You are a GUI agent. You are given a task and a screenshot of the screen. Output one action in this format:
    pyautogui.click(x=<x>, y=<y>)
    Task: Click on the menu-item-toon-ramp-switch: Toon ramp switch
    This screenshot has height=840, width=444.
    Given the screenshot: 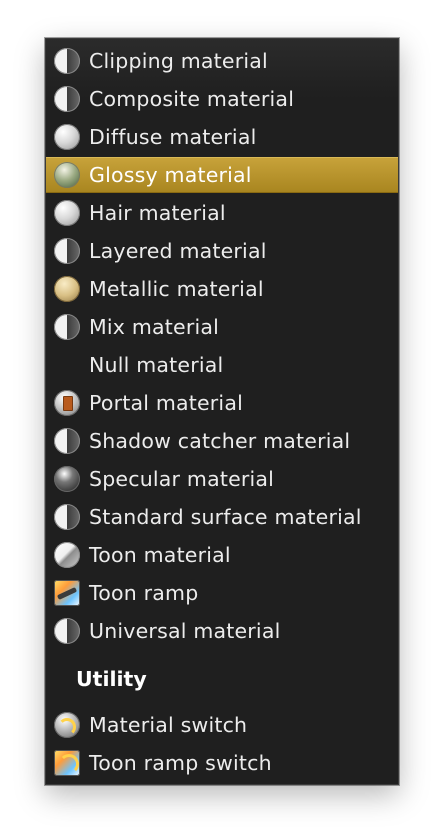 What is the action you would take?
    pyautogui.click(x=222, y=763)
    